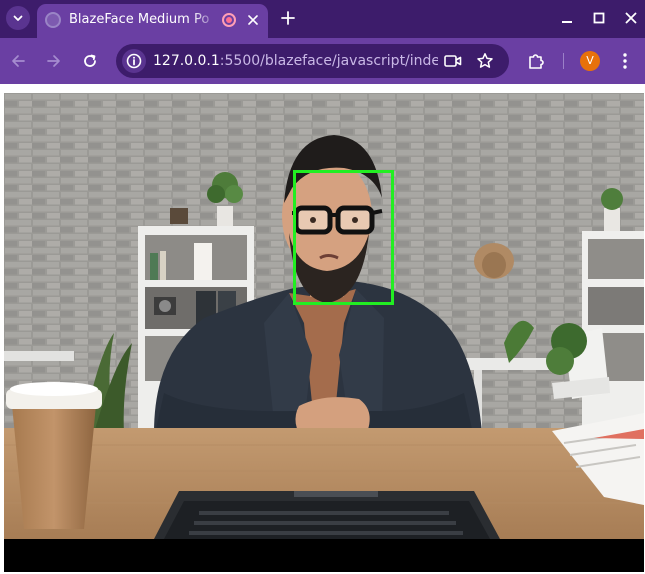  I want to click on back-button, so click(18, 61).